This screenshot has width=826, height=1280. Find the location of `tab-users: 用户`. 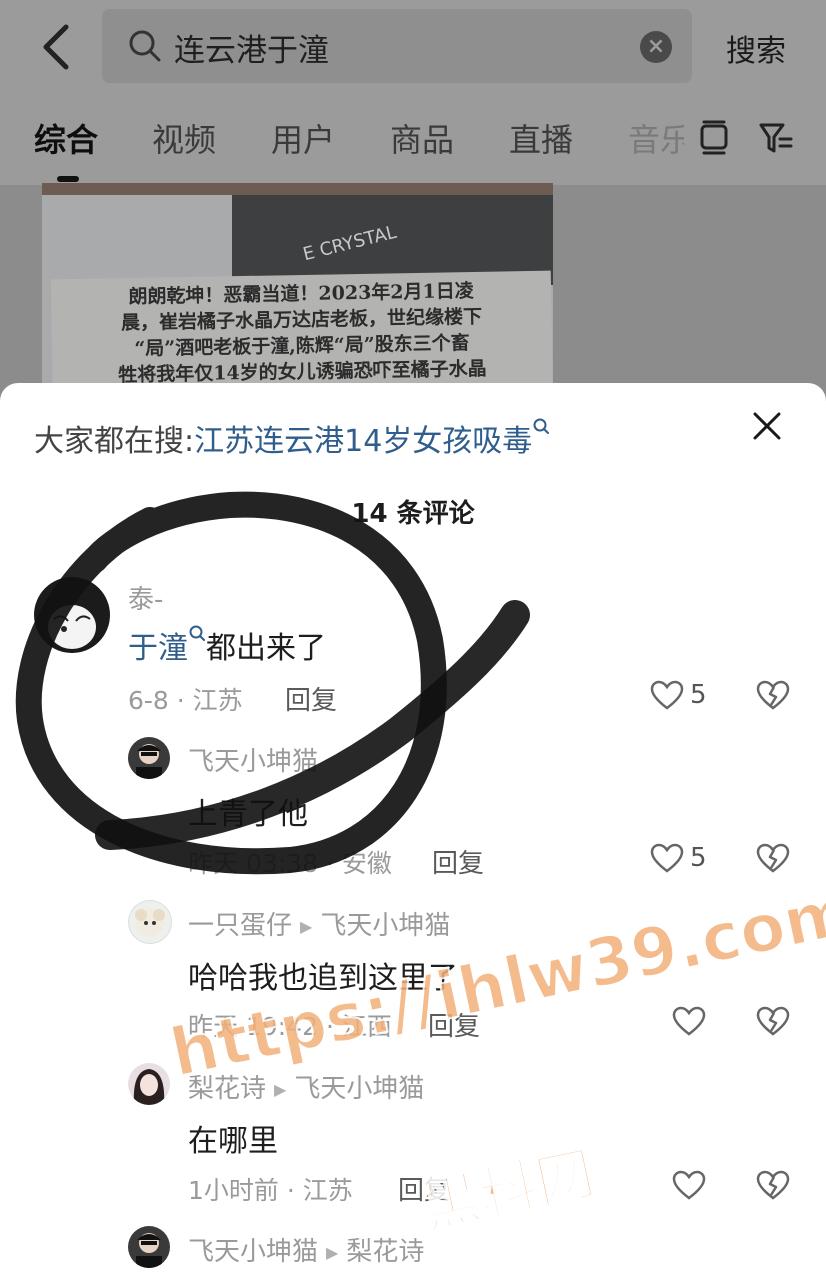

tab-users: 用户 is located at coordinates (303, 138).